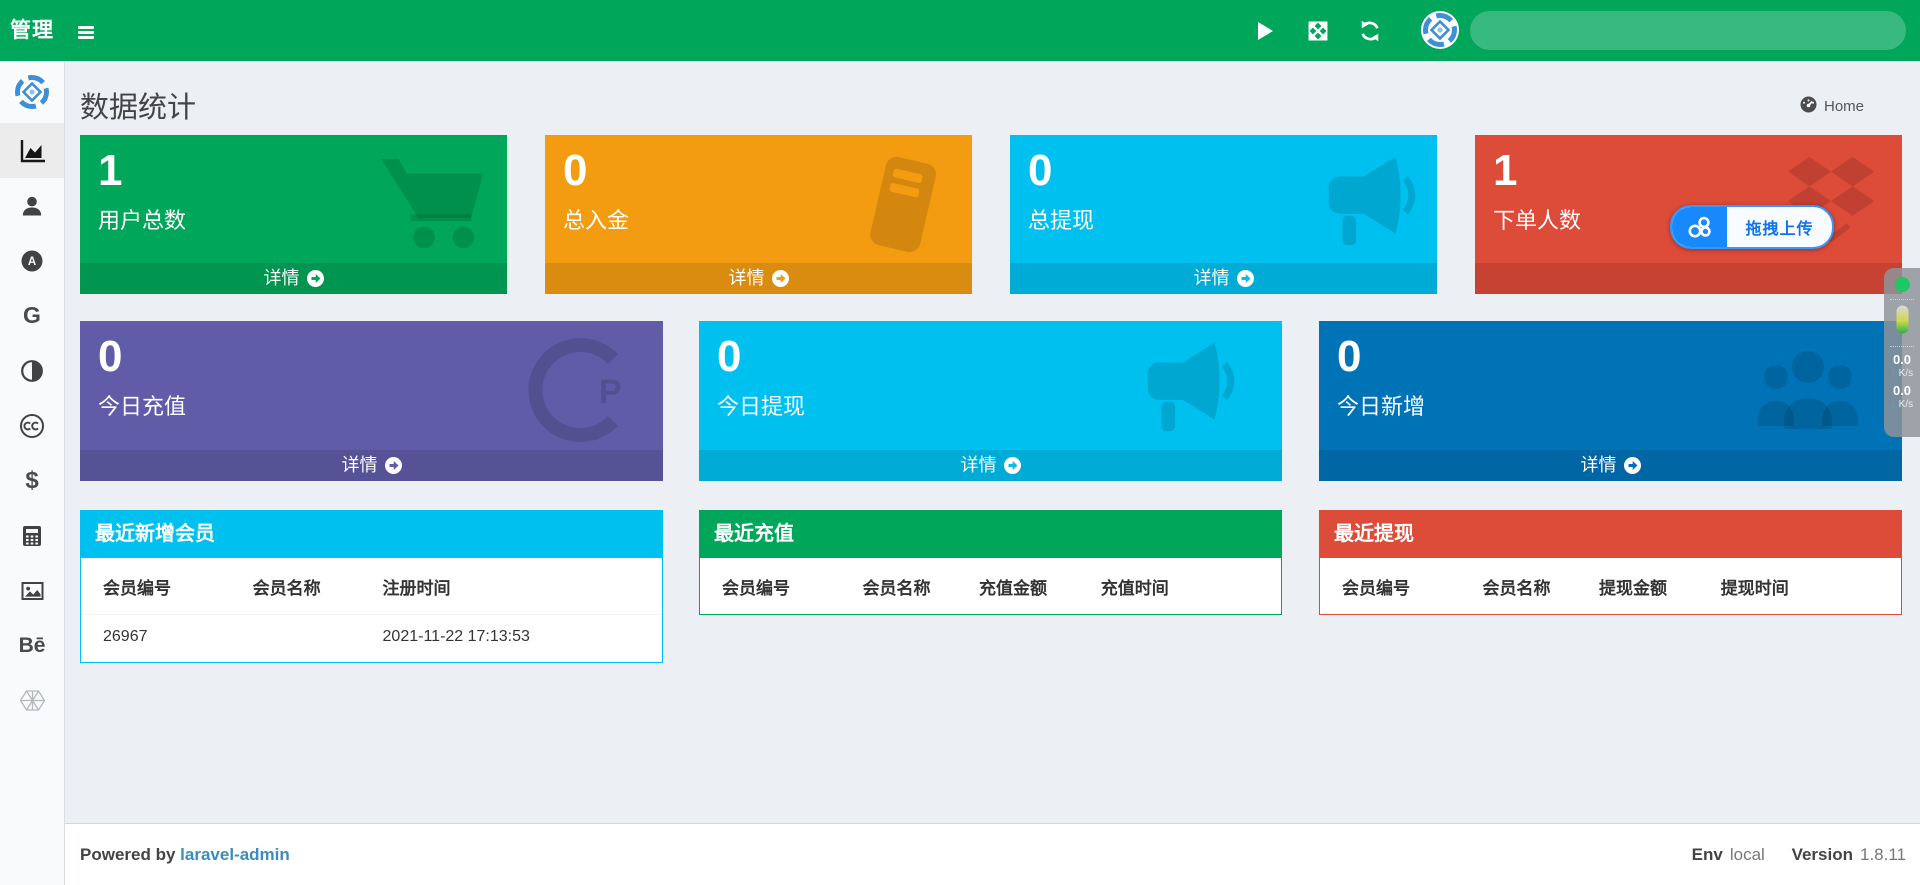 This screenshot has height=885, width=1920. I want to click on sidebar-item-dollar: $, so click(32, 480).